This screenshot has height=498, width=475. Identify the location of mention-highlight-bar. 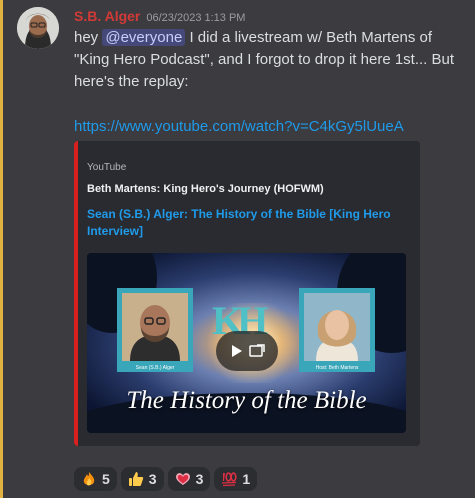
(1, 249).